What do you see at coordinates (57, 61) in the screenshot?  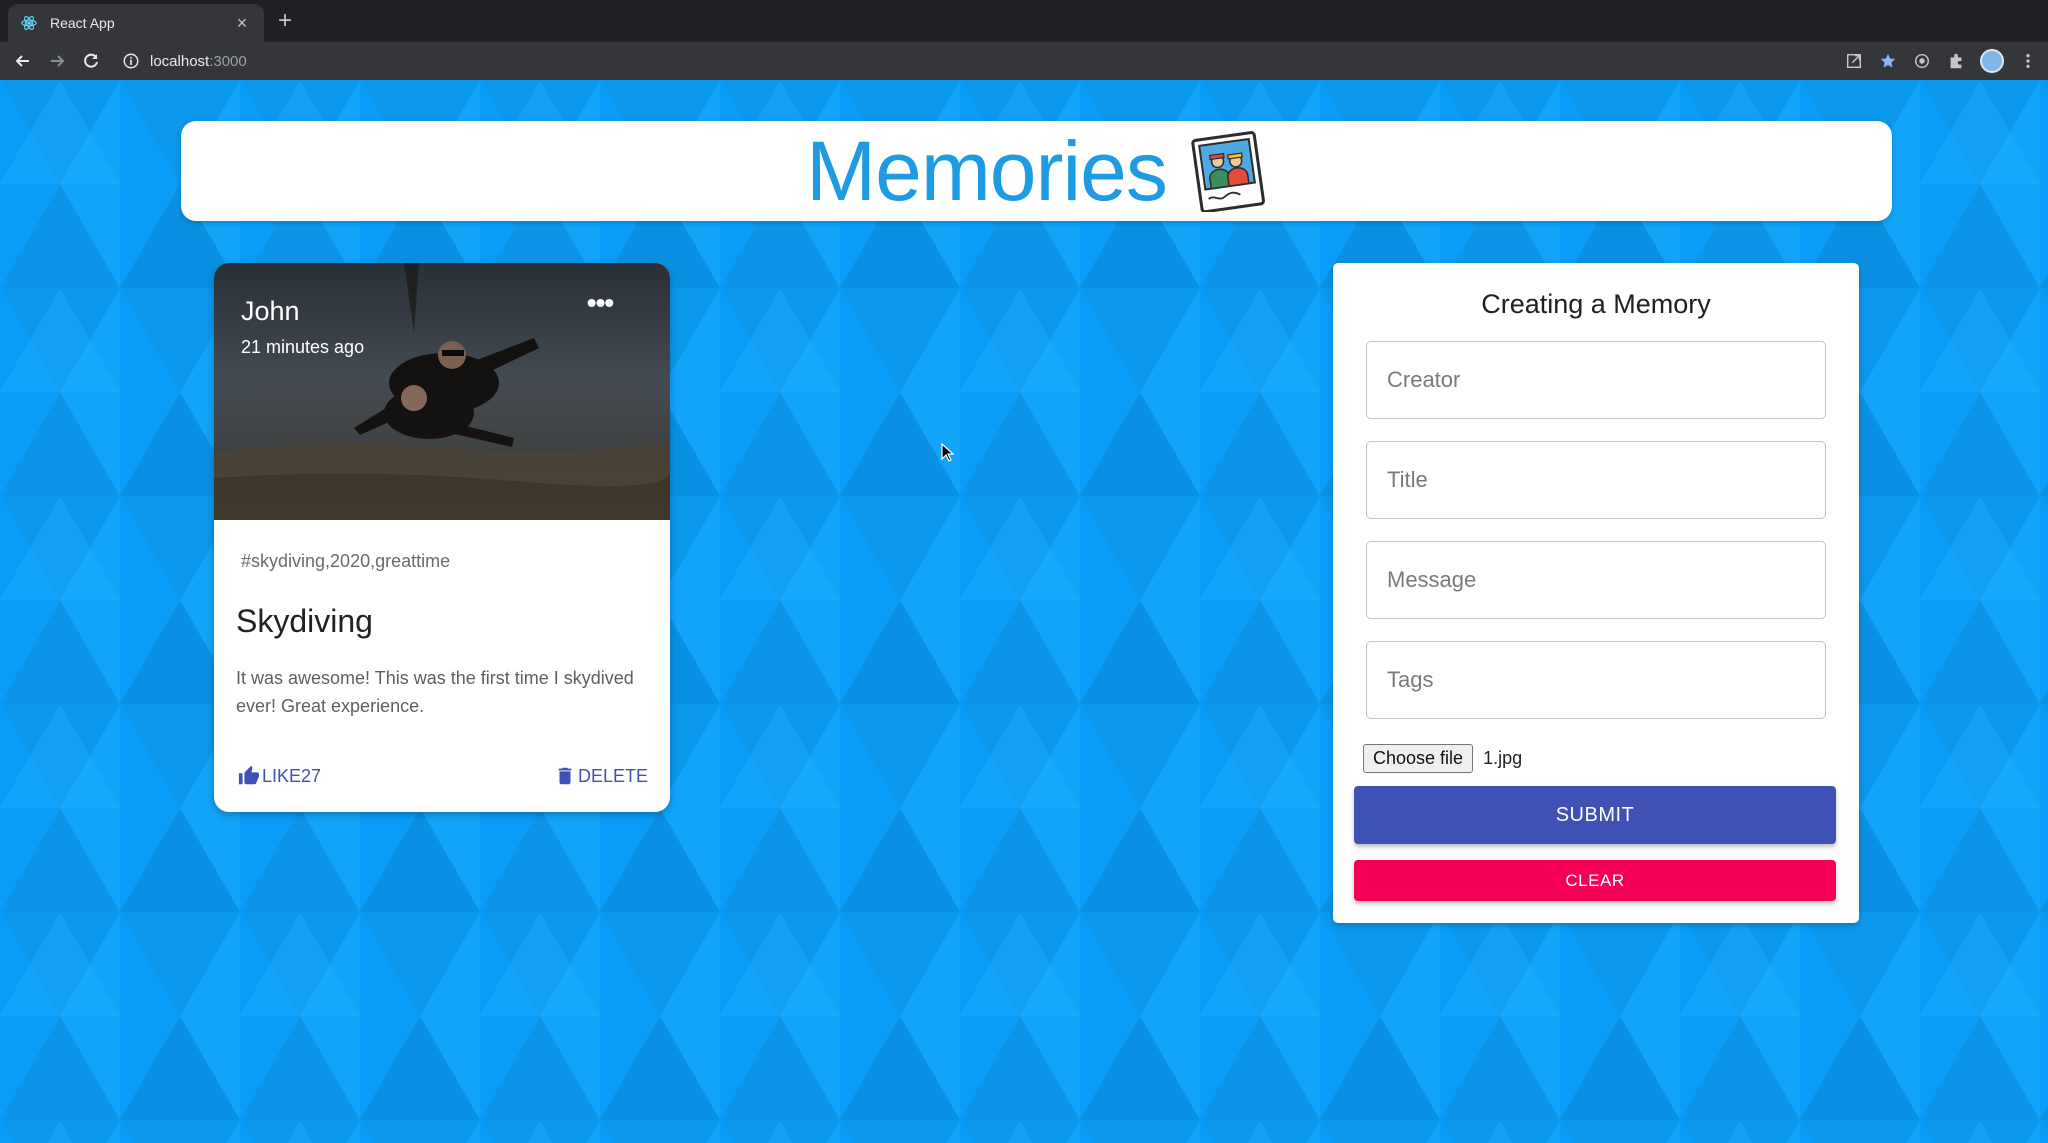 I see `forward-arrow-icon` at bounding box center [57, 61].